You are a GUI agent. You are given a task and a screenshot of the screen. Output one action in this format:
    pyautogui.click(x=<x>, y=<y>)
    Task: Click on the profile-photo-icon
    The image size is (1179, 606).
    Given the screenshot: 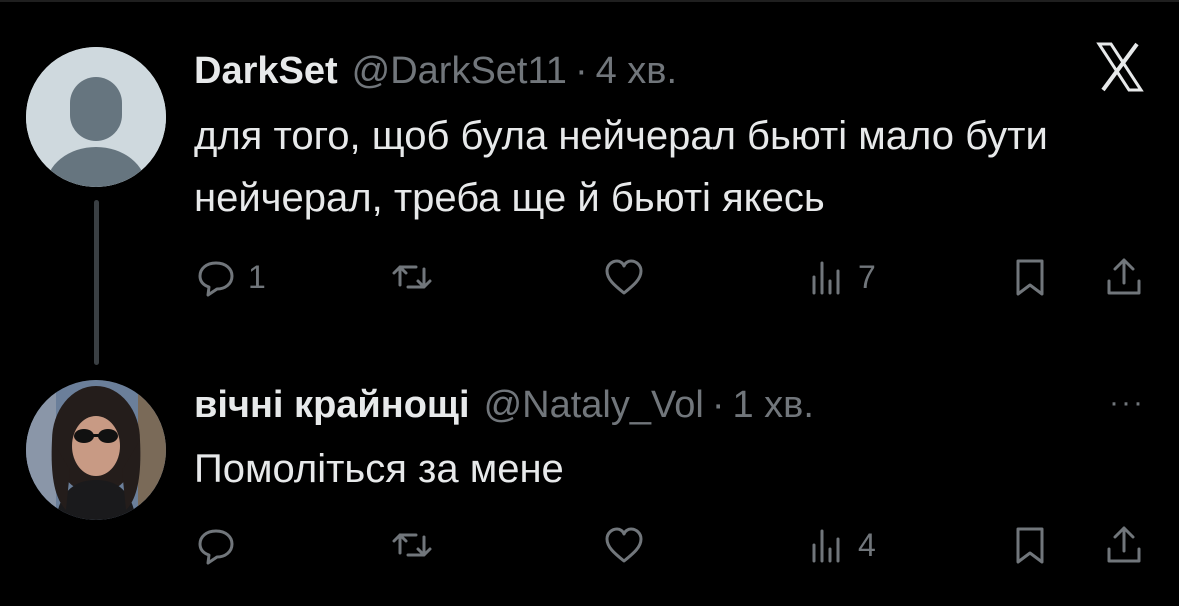 What is the action you would take?
    pyautogui.click(x=96, y=450)
    